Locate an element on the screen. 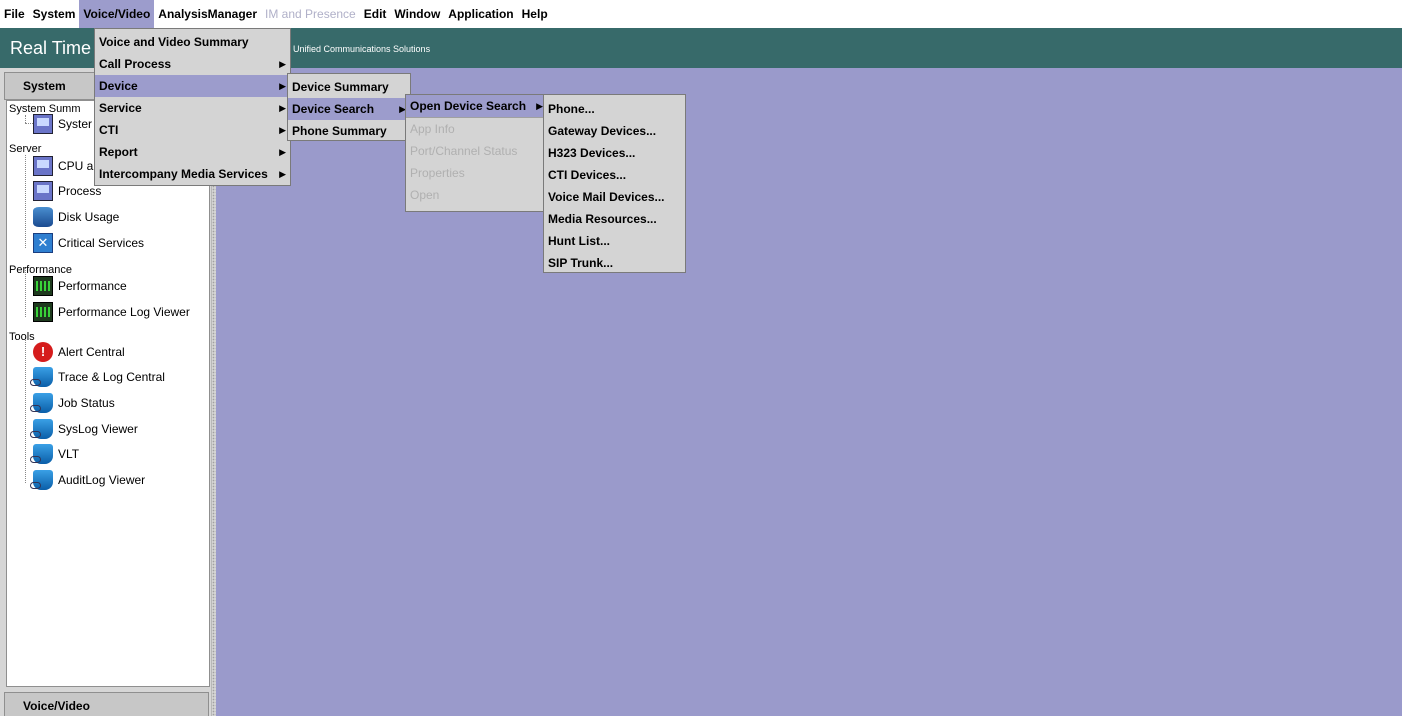 The image size is (1402, 716). tree-item-label: SysLog Viewer is located at coordinates (98, 429).